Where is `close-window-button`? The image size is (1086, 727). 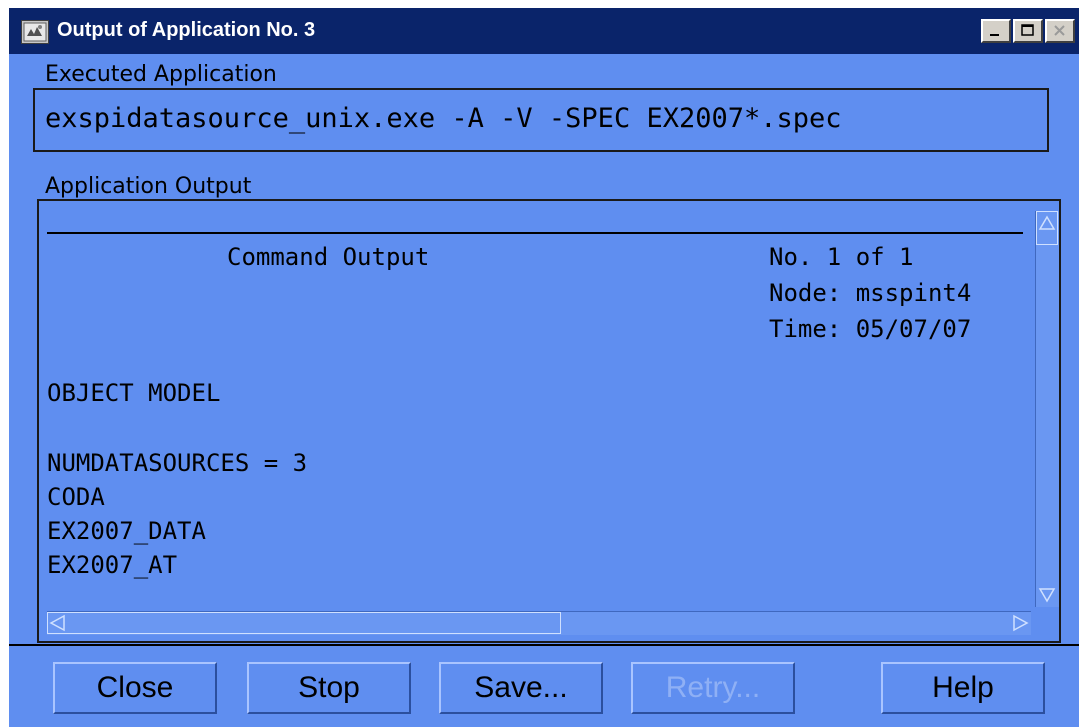 close-window-button is located at coordinates (1060, 31).